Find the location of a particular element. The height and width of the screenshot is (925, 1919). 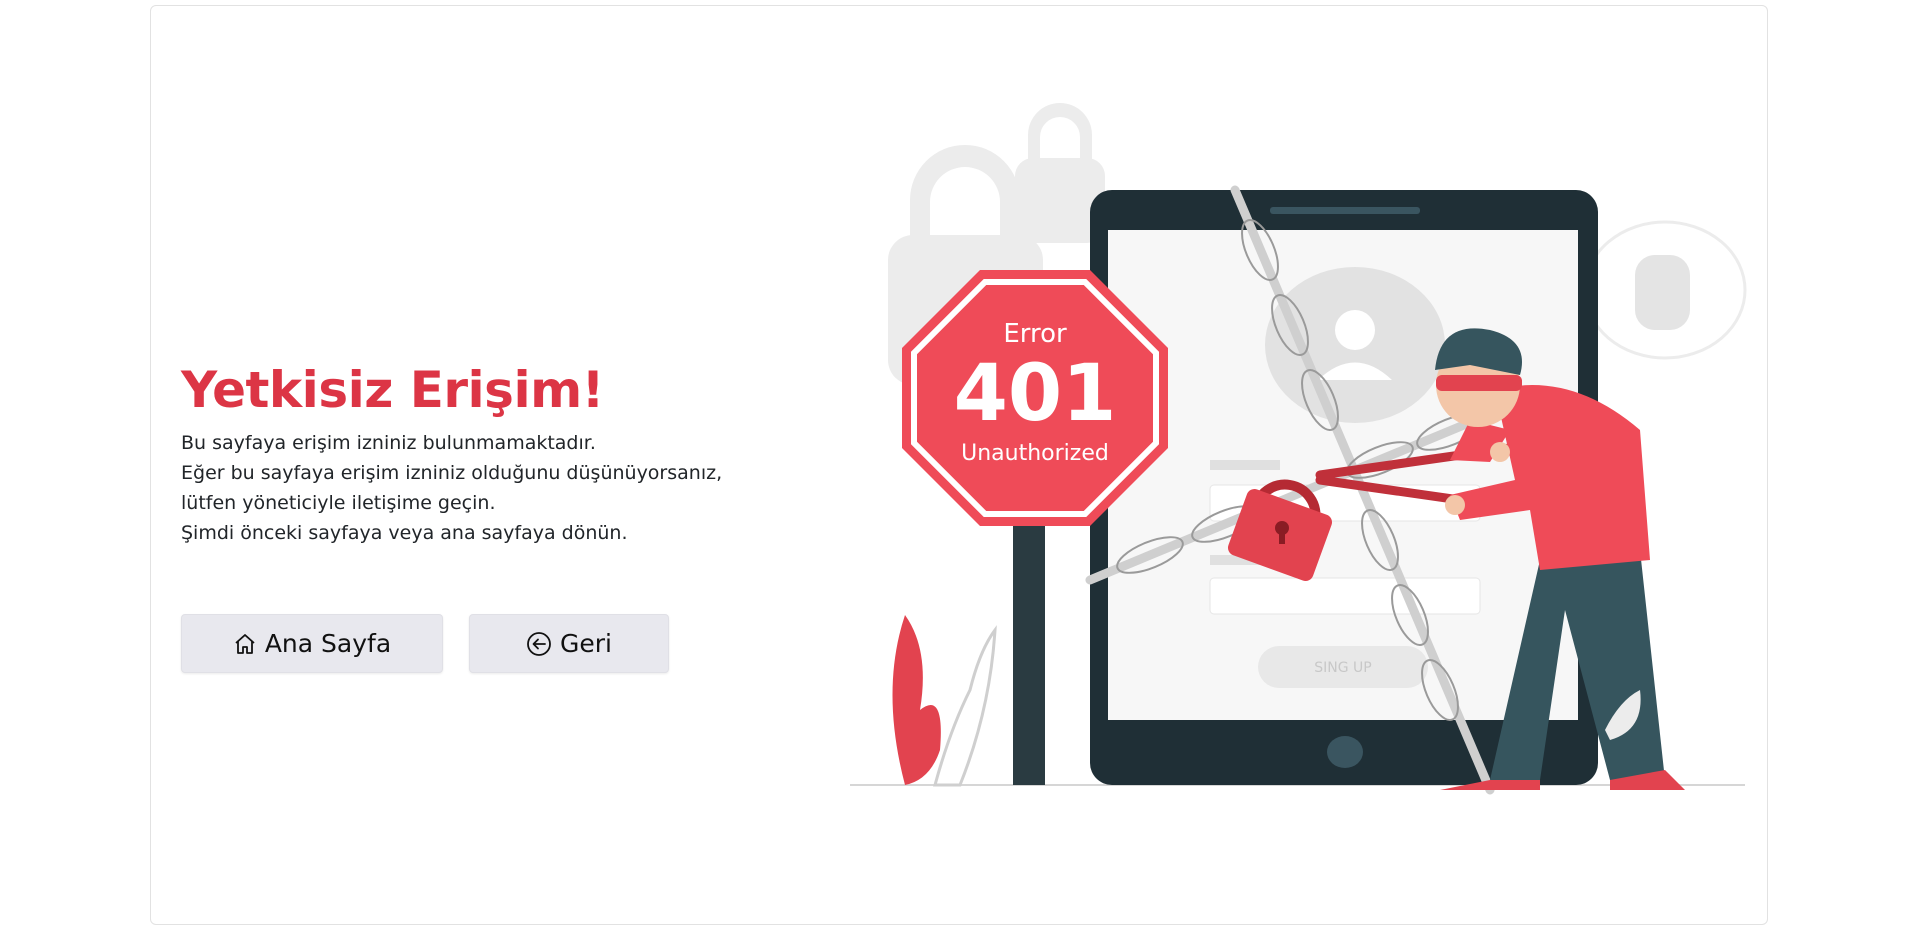

sign-error-text: Error is located at coordinates (1035, 334).